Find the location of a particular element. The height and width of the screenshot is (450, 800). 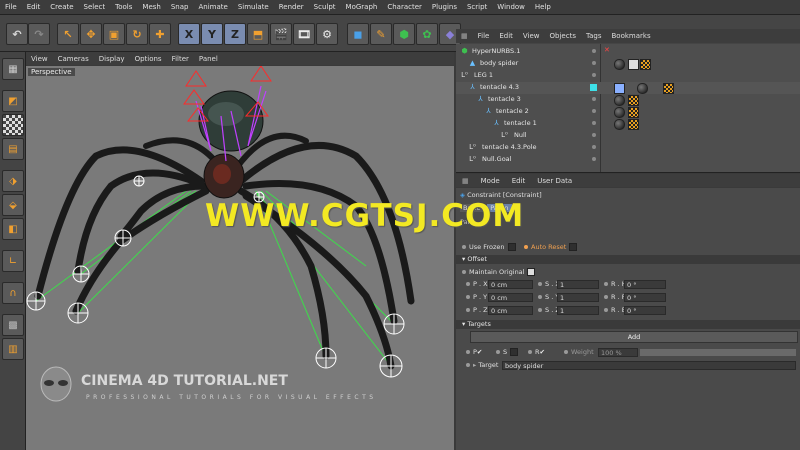

om-menu-bookmarks: Bookmarks is located at coordinates (630, 36).